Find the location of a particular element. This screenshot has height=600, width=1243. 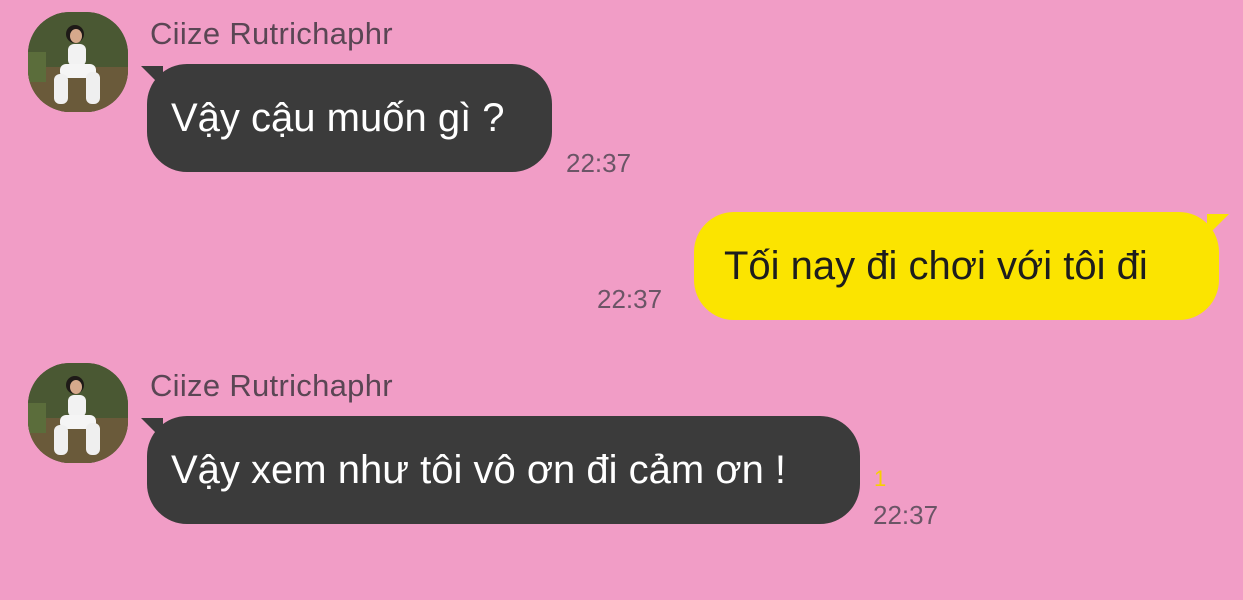

bubble-tail is located at coordinates (1218, 225).